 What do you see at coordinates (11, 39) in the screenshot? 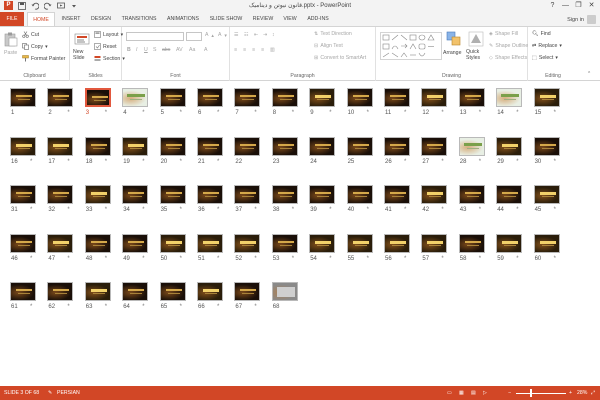
I see `paste-icon` at bounding box center [11, 39].